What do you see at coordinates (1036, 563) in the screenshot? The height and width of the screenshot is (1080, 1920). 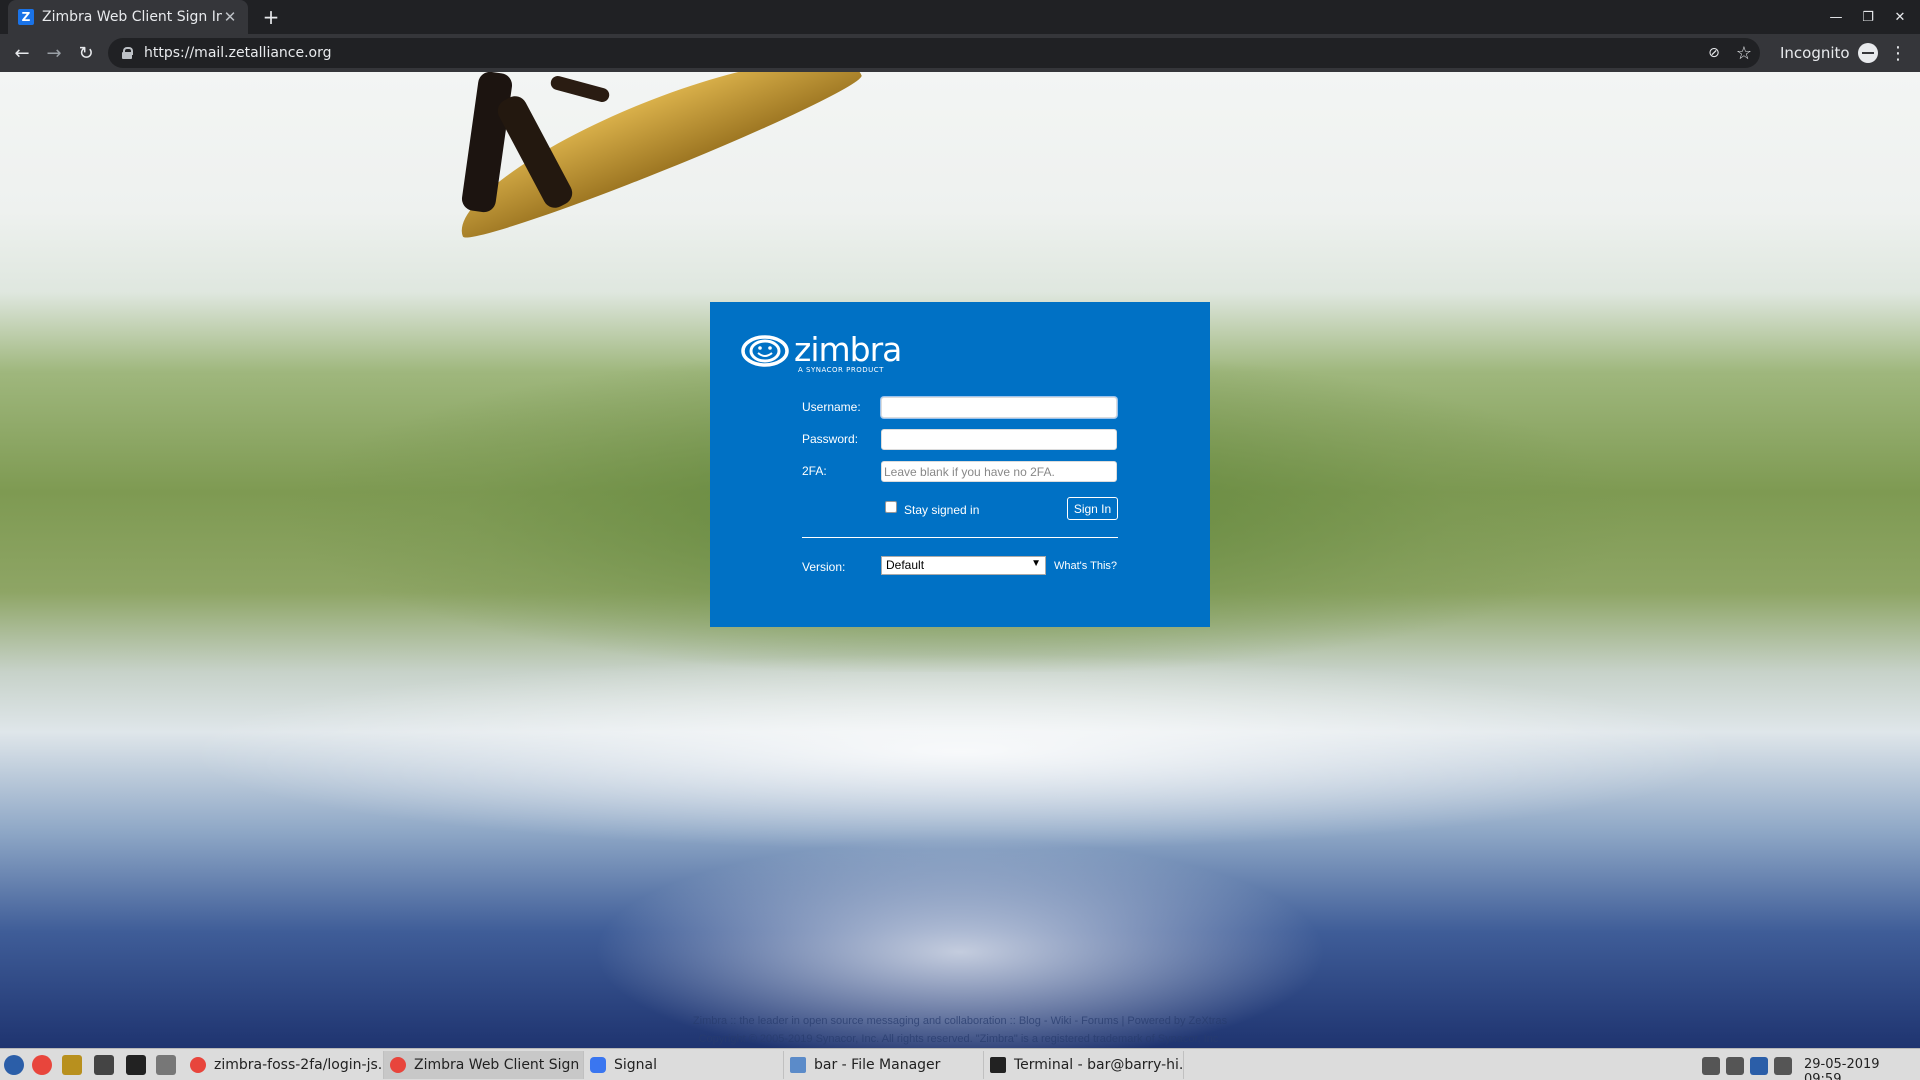 I see `dropdown-arrow-icon: ▼` at bounding box center [1036, 563].